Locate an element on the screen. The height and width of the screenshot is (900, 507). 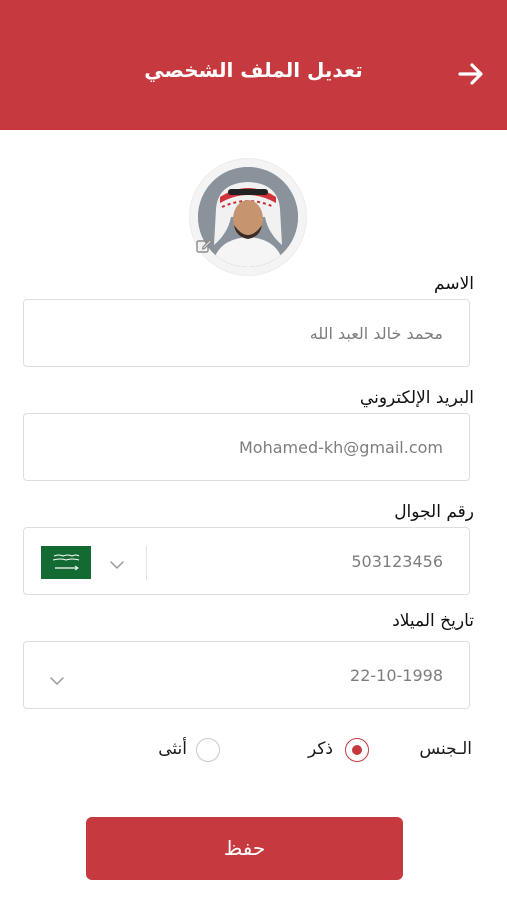
birthdate-field: 22-10-1998 is located at coordinates (246, 675).